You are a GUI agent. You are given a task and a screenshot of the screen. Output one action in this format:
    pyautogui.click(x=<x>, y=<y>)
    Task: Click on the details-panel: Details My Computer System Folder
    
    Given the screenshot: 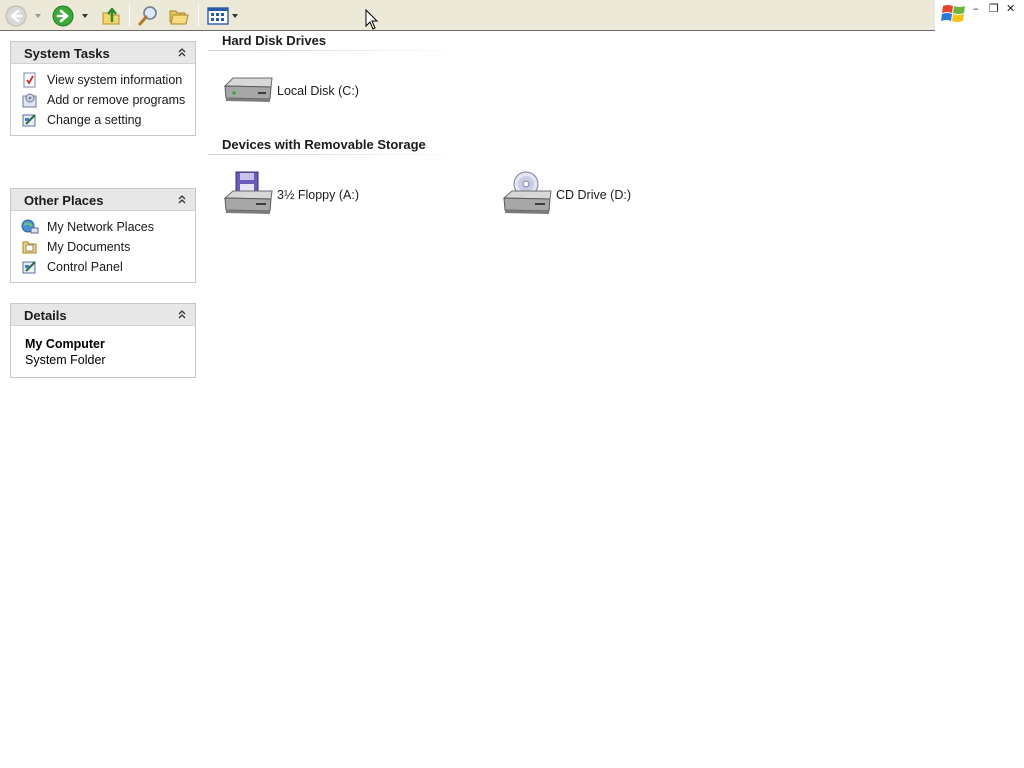 What is the action you would take?
    pyautogui.click(x=103, y=340)
    